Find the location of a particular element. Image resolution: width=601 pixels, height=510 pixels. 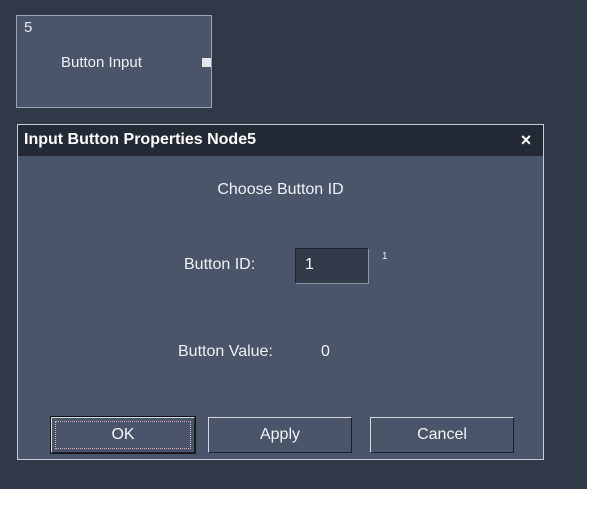

focus-rectangle is located at coordinates (123, 435).